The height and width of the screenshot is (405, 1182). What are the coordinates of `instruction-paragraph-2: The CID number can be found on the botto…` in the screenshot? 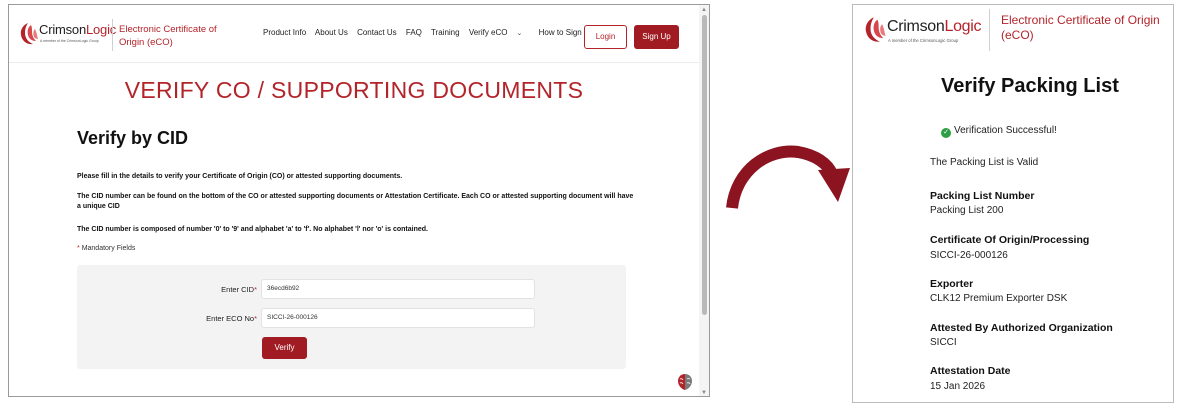 It's located at (355, 201).